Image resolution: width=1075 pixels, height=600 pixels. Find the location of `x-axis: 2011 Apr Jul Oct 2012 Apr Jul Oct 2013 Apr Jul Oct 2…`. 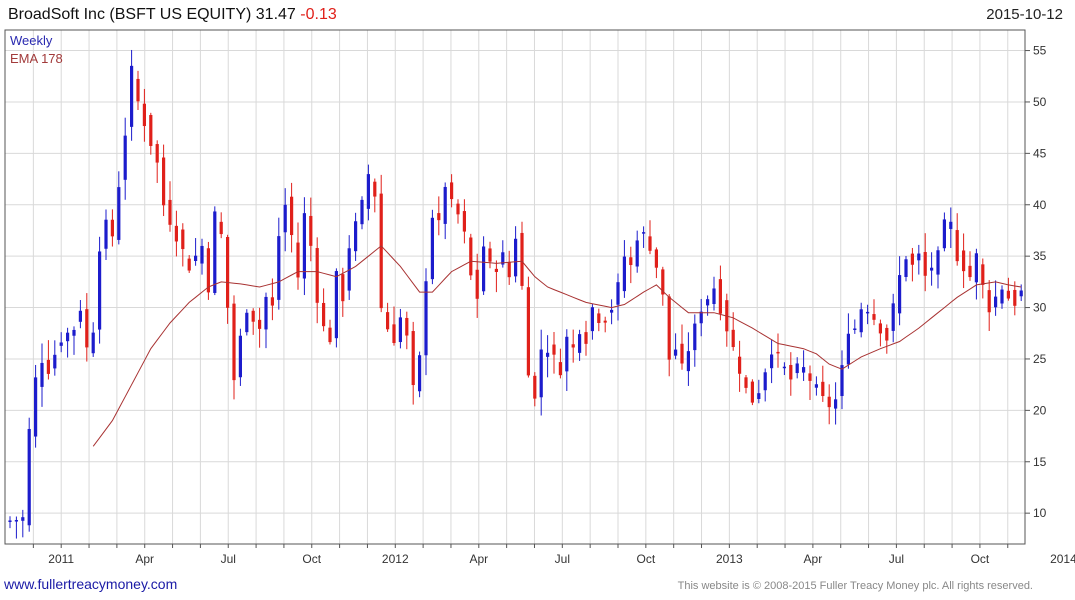

x-axis: 2011 Apr Jul Oct 2012 Apr Jul Oct 2013 Apr Jul Oct 2… is located at coordinates (553, 555).